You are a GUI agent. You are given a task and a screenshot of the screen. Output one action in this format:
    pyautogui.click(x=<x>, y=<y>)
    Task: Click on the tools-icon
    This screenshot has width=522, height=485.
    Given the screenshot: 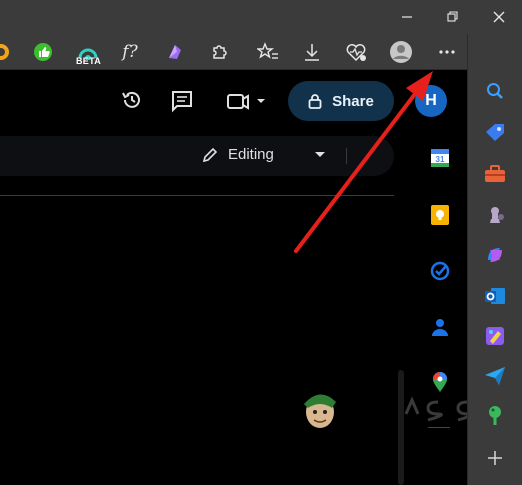 What is the action you would take?
    pyautogui.click(x=495, y=174)
    